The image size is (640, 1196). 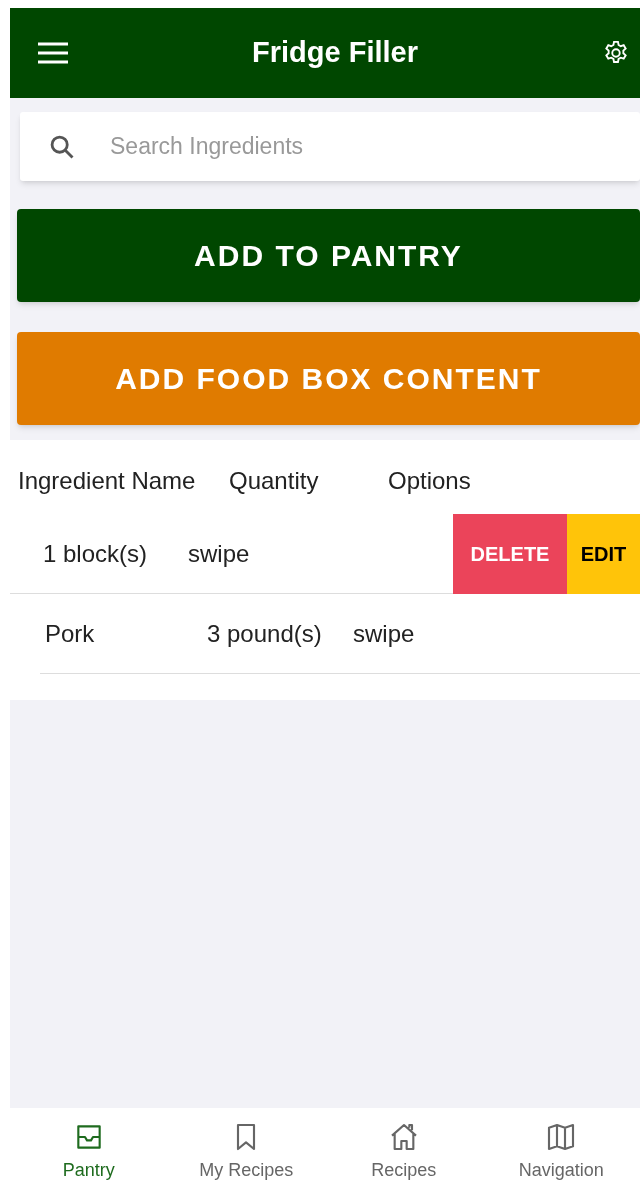 What do you see at coordinates (404, 1152) in the screenshot?
I see `nav-tab: Recipes` at bounding box center [404, 1152].